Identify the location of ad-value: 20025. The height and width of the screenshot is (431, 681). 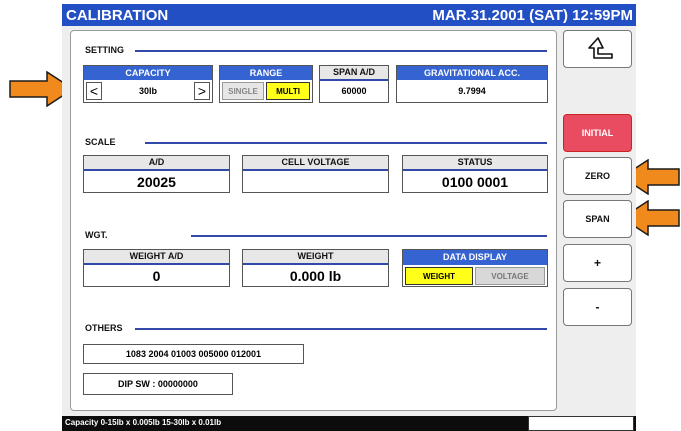
(156, 182).